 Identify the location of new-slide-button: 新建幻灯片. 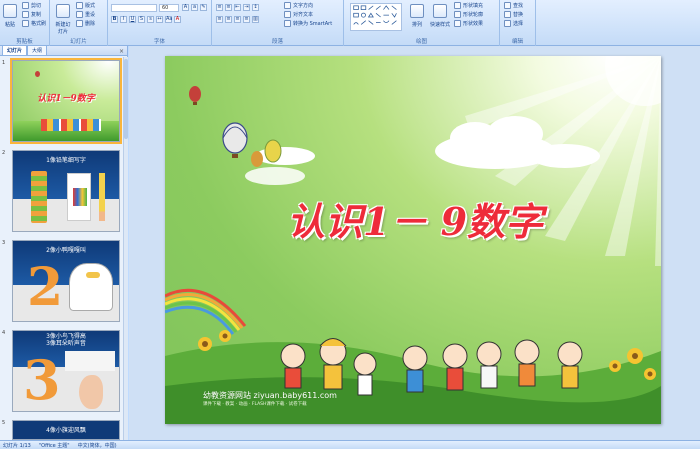
(63, 19).